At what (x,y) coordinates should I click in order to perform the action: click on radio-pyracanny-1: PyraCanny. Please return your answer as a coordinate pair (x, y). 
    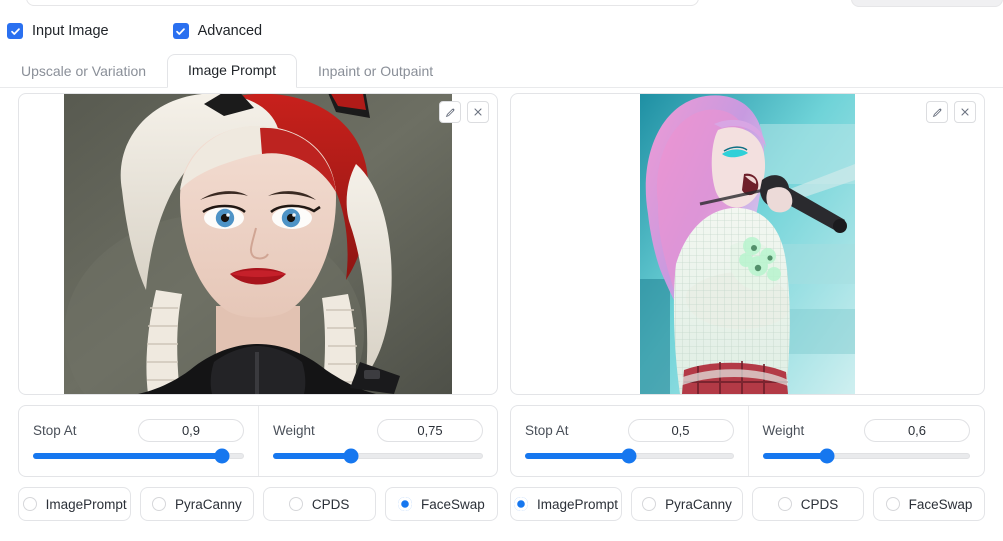
    Looking at the image, I should click on (197, 504).